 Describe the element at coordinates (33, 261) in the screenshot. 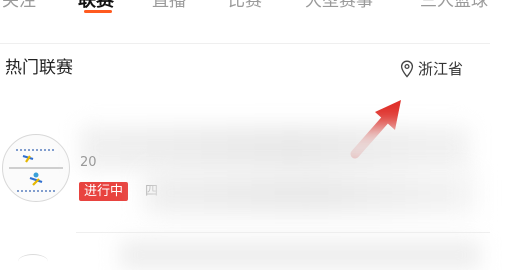

I see `next-item-avatar` at that location.